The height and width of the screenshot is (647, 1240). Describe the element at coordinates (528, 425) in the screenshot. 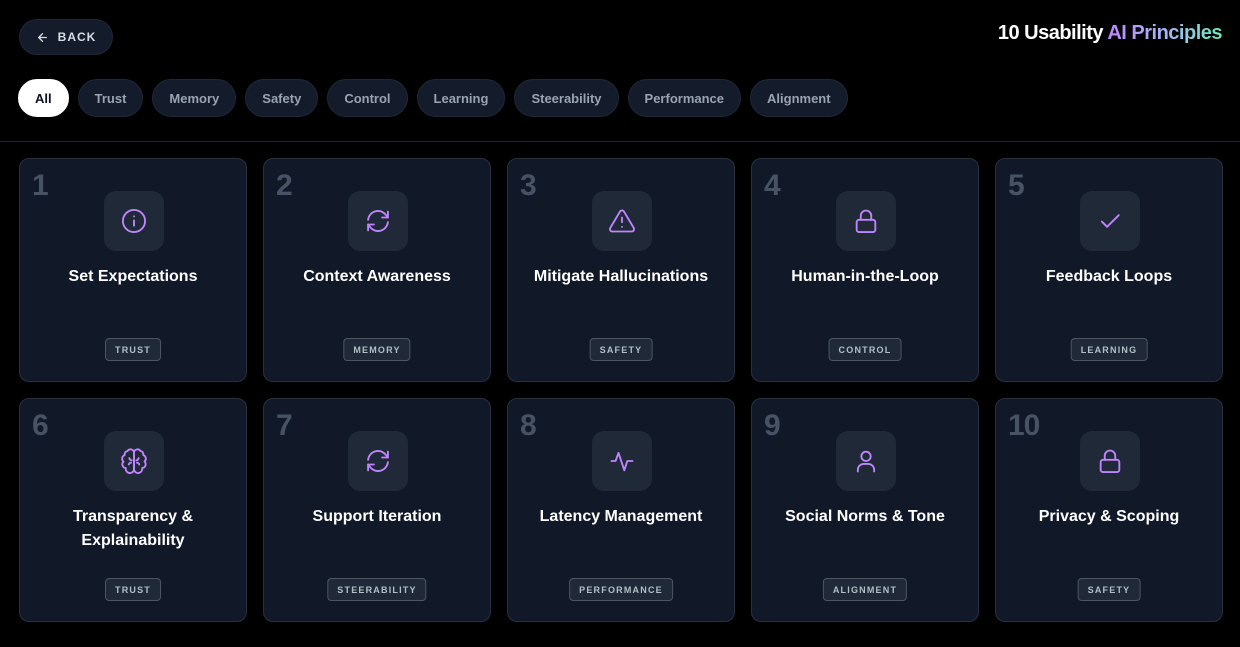

I see `card-number: 8` at that location.